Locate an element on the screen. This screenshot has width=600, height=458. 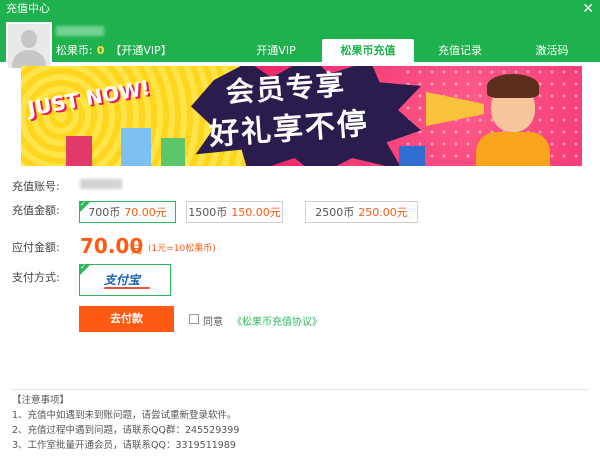
notes-item: 3、工作室批量开通会员，请联系QQ：3319511989 is located at coordinates (124, 445).